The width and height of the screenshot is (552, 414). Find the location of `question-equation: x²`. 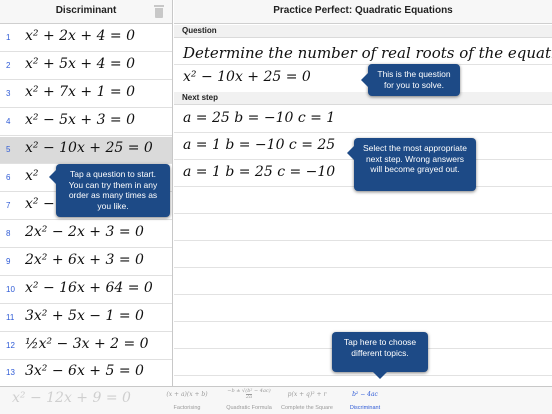

question-equation: x² is located at coordinates (32, 176).